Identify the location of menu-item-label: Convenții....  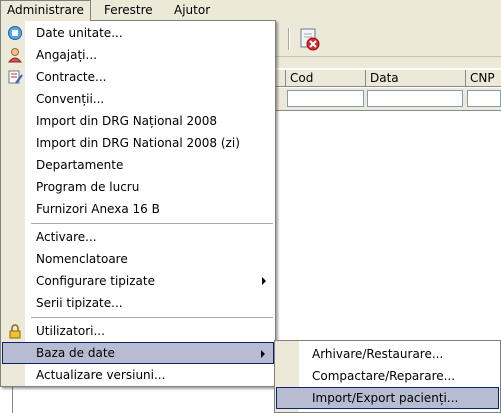
(70, 99).